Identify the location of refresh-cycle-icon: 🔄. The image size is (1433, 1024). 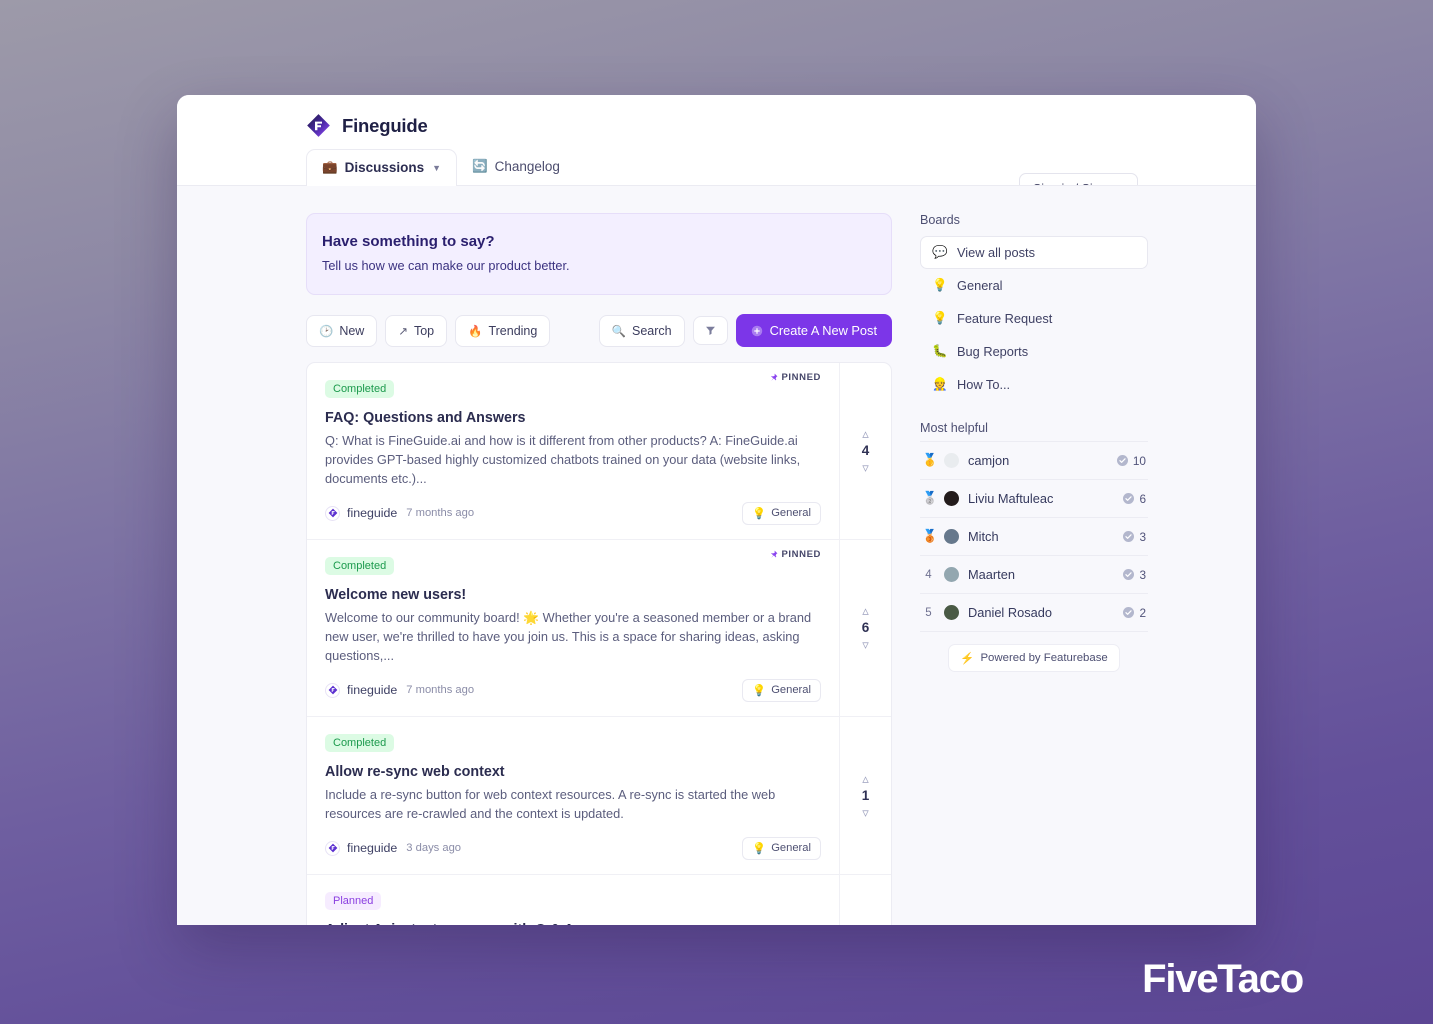
(480, 166).